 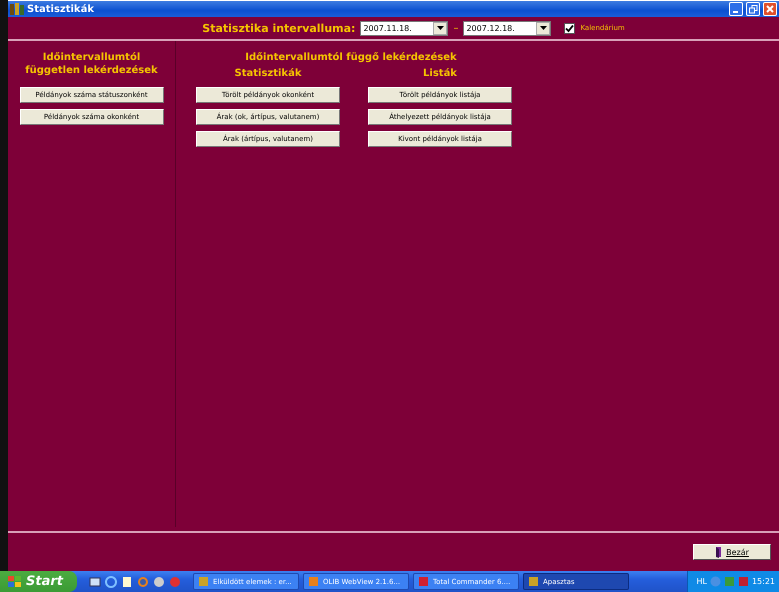 What do you see at coordinates (126, 582) in the screenshot?
I see `document-icon` at bounding box center [126, 582].